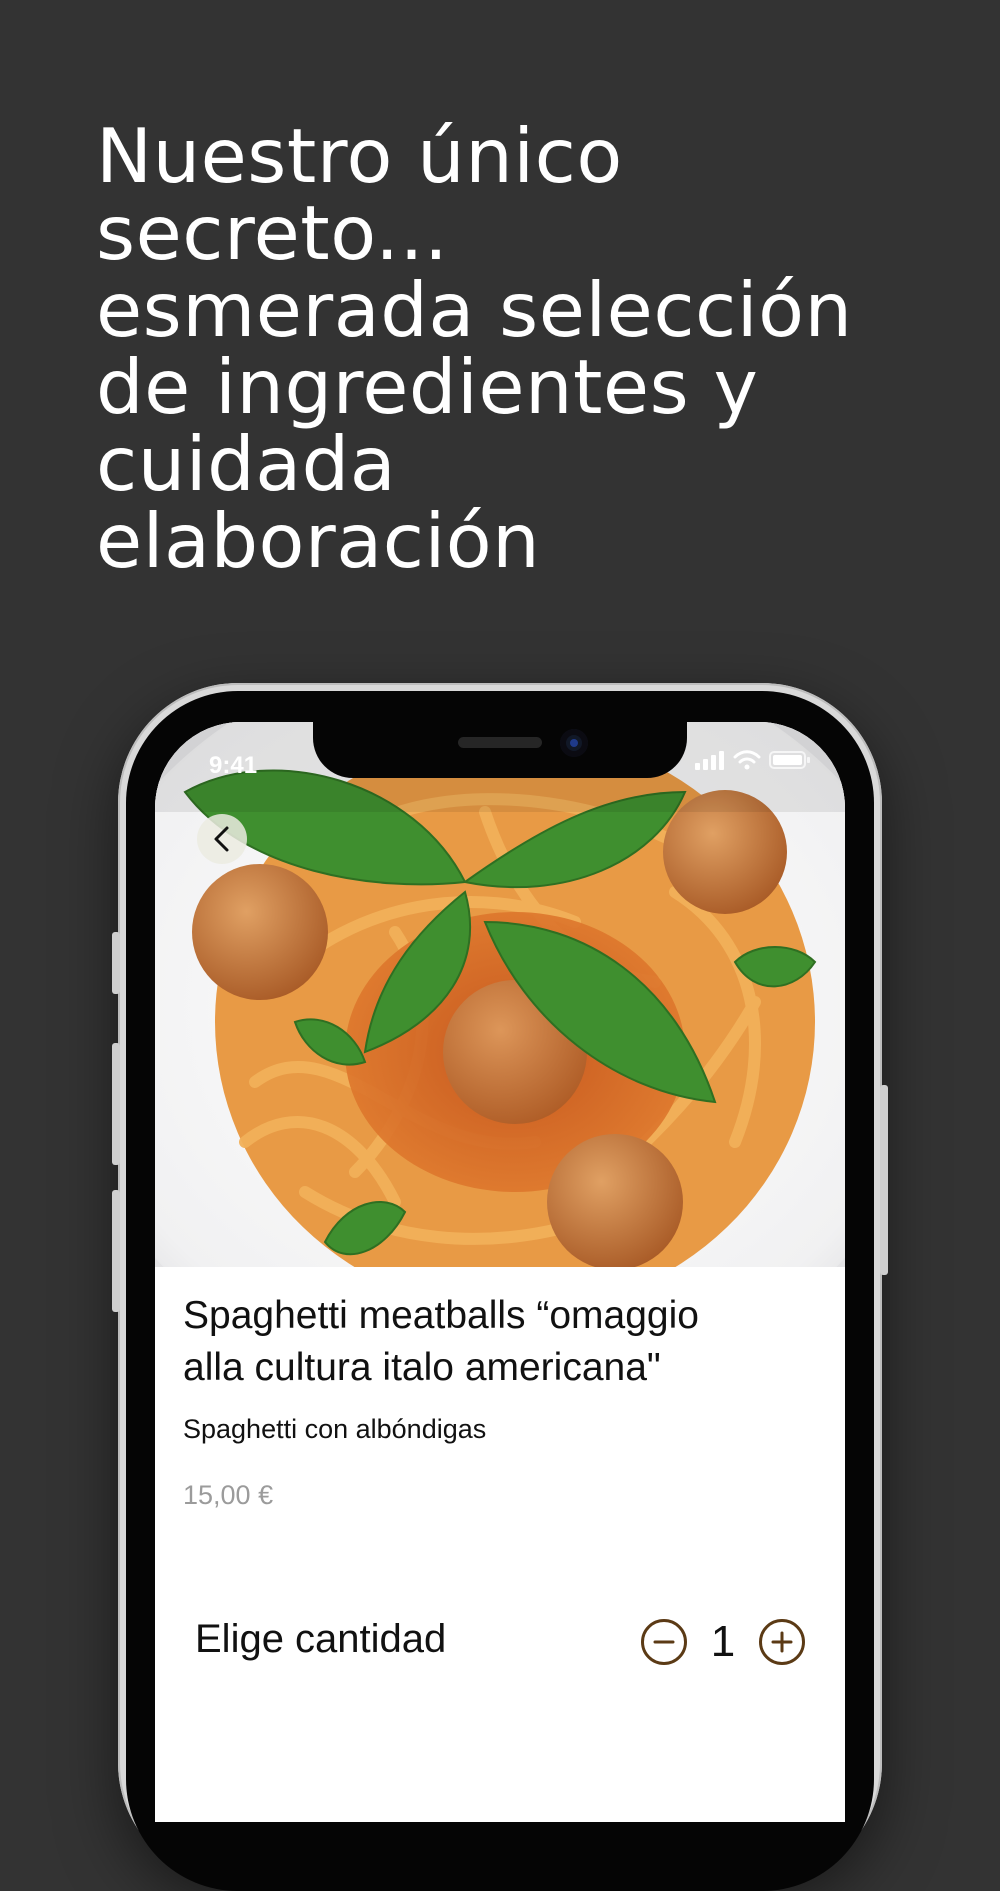 Image resolution: width=1000 pixels, height=1891 pixels. I want to click on headline-line: esmerada selección, so click(474, 310).